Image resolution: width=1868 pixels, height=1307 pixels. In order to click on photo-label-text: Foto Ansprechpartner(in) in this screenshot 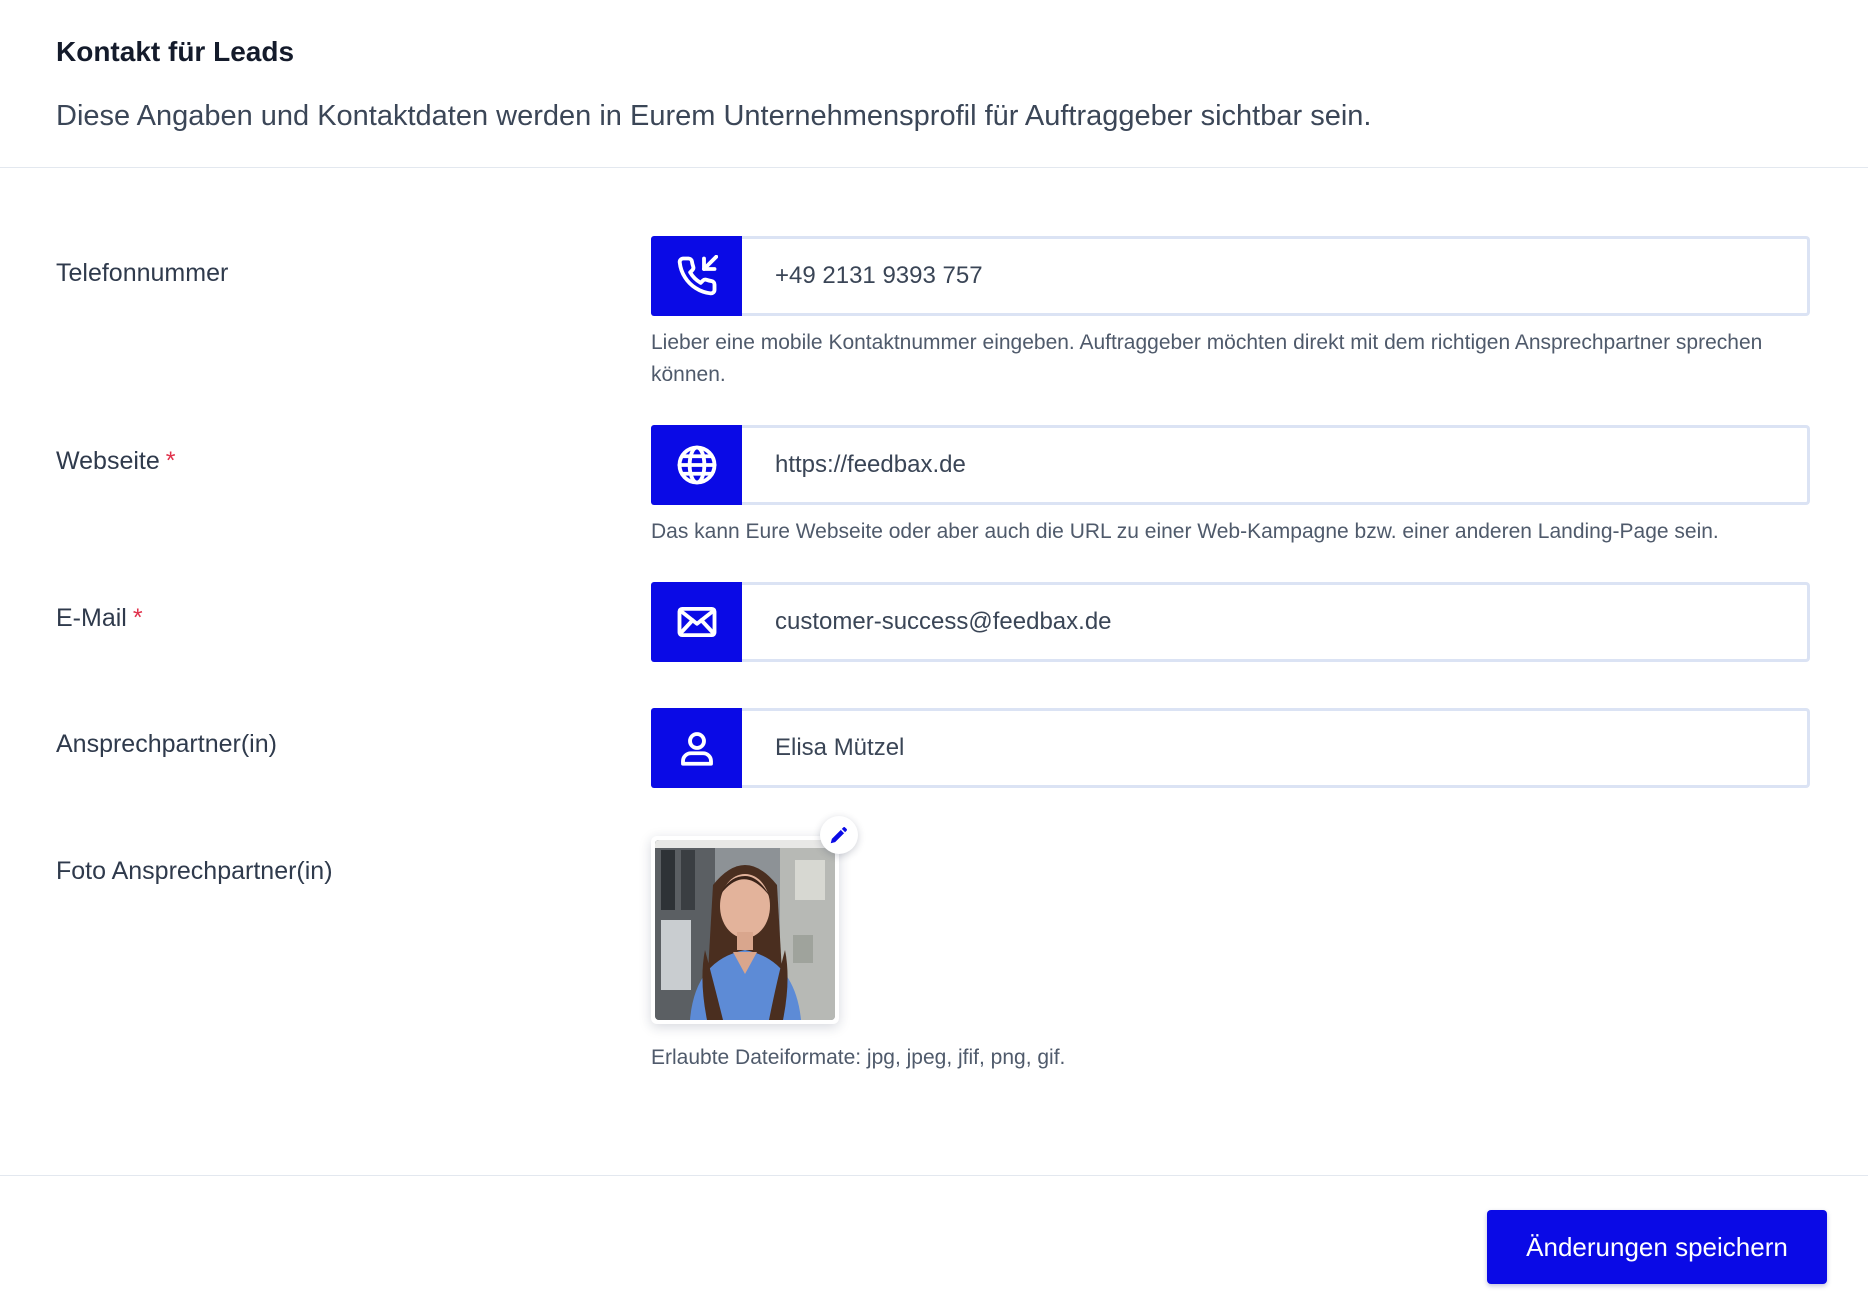, I will do `click(194, 871)`.